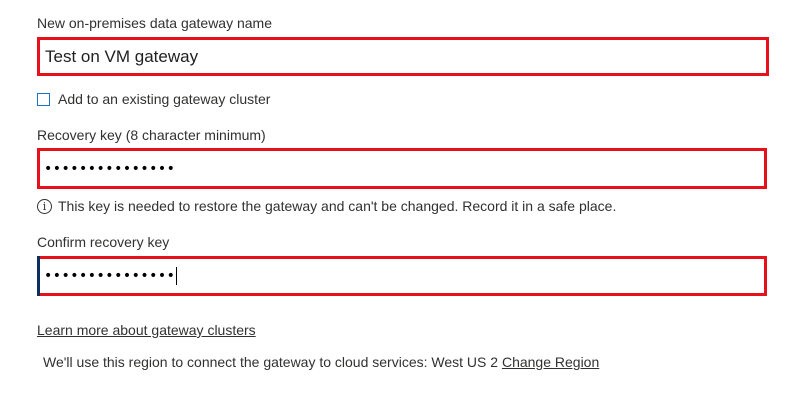  Describe the element at coordinates (122, 56) in the screenshot. I see `gateway-name-value: Test on VM gateway` at that location.